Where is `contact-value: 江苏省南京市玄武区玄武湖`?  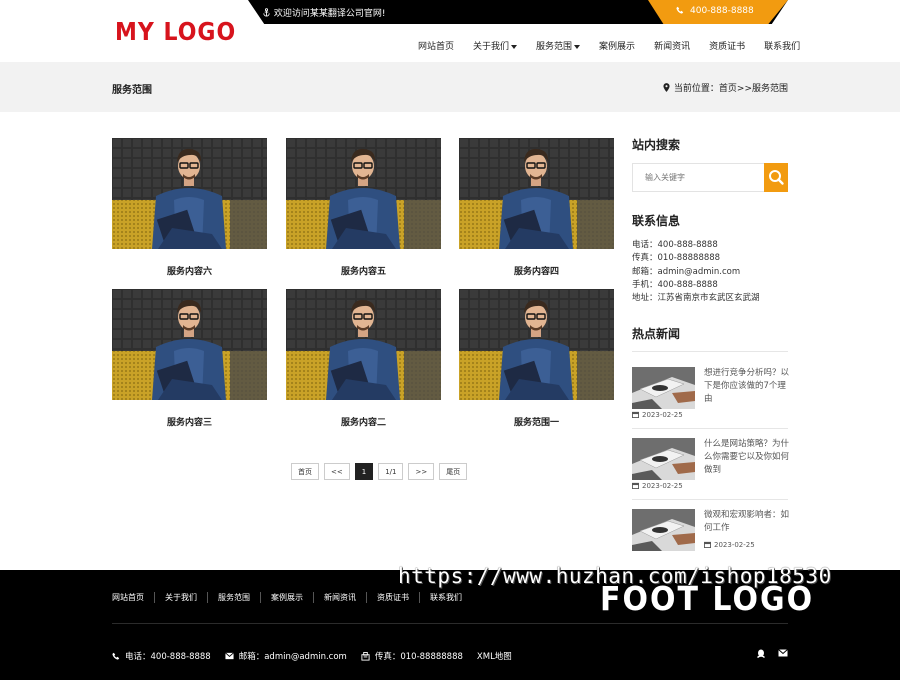
contact-value: 江苏省南京市玄武区玄武湖 is located at coordinates (708, 298).